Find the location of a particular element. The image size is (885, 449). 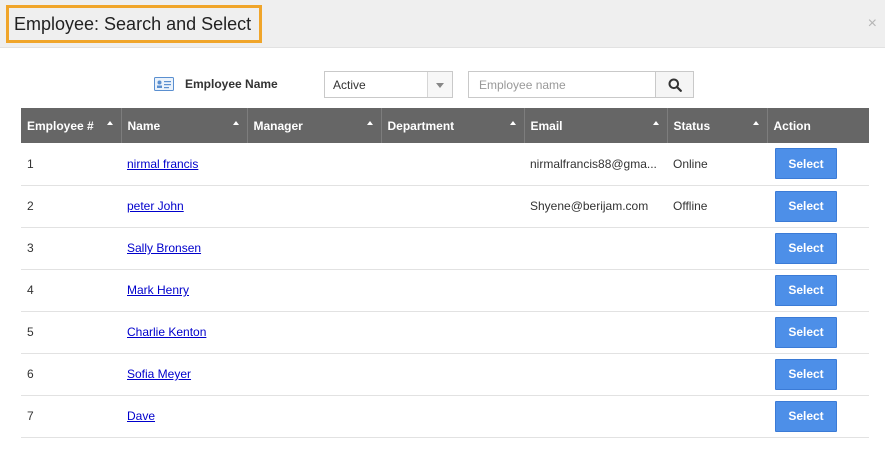

dialog-title: Employee: Search and Select is located at coordinates (133, 24).